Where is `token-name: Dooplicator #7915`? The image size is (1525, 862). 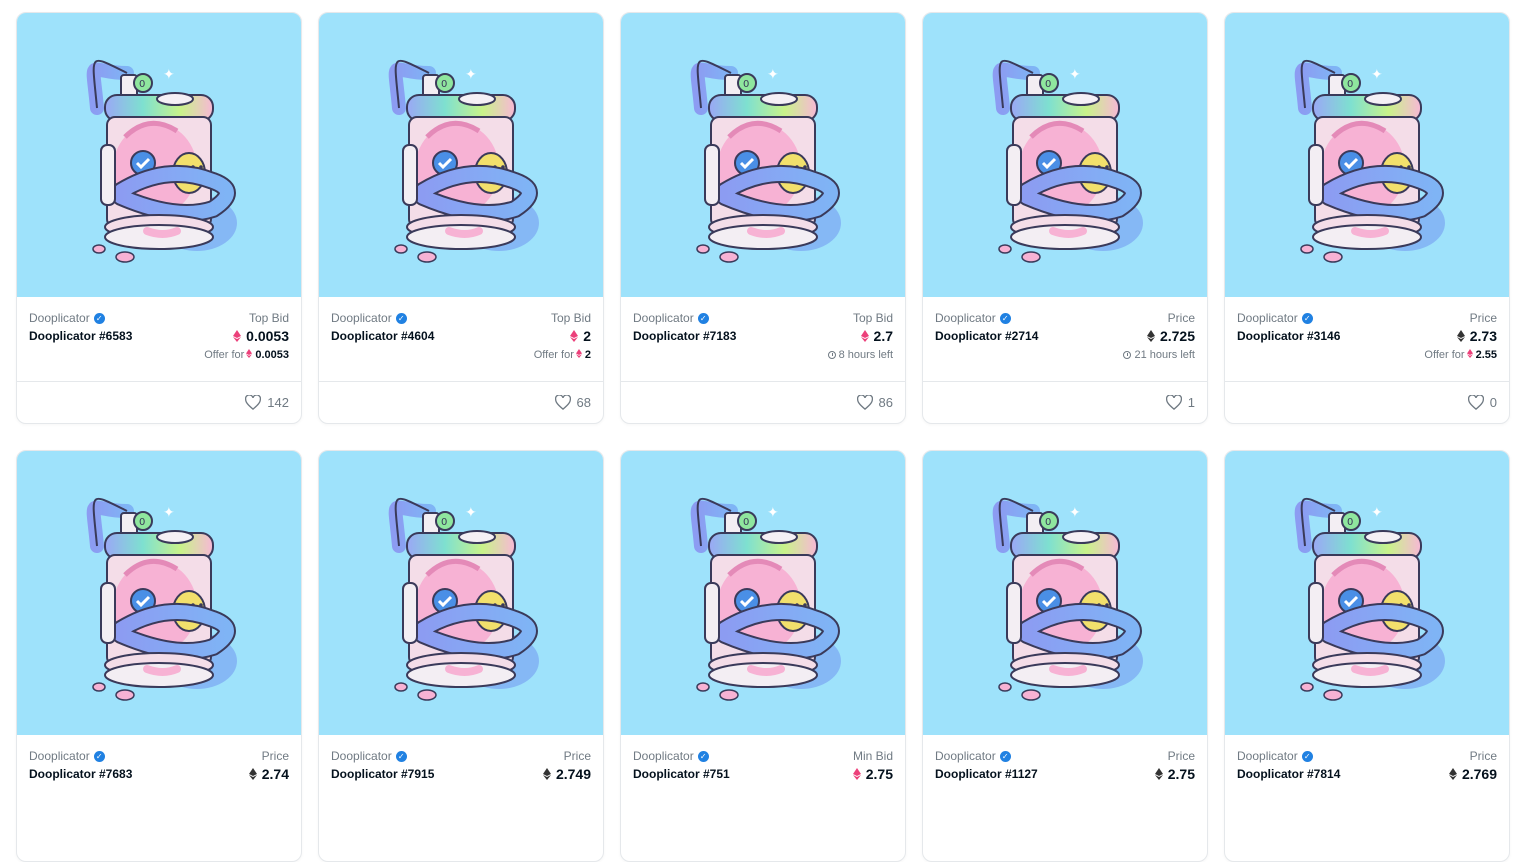 token-name: Dooplicator #7915 is located at coordinates (382, 774).